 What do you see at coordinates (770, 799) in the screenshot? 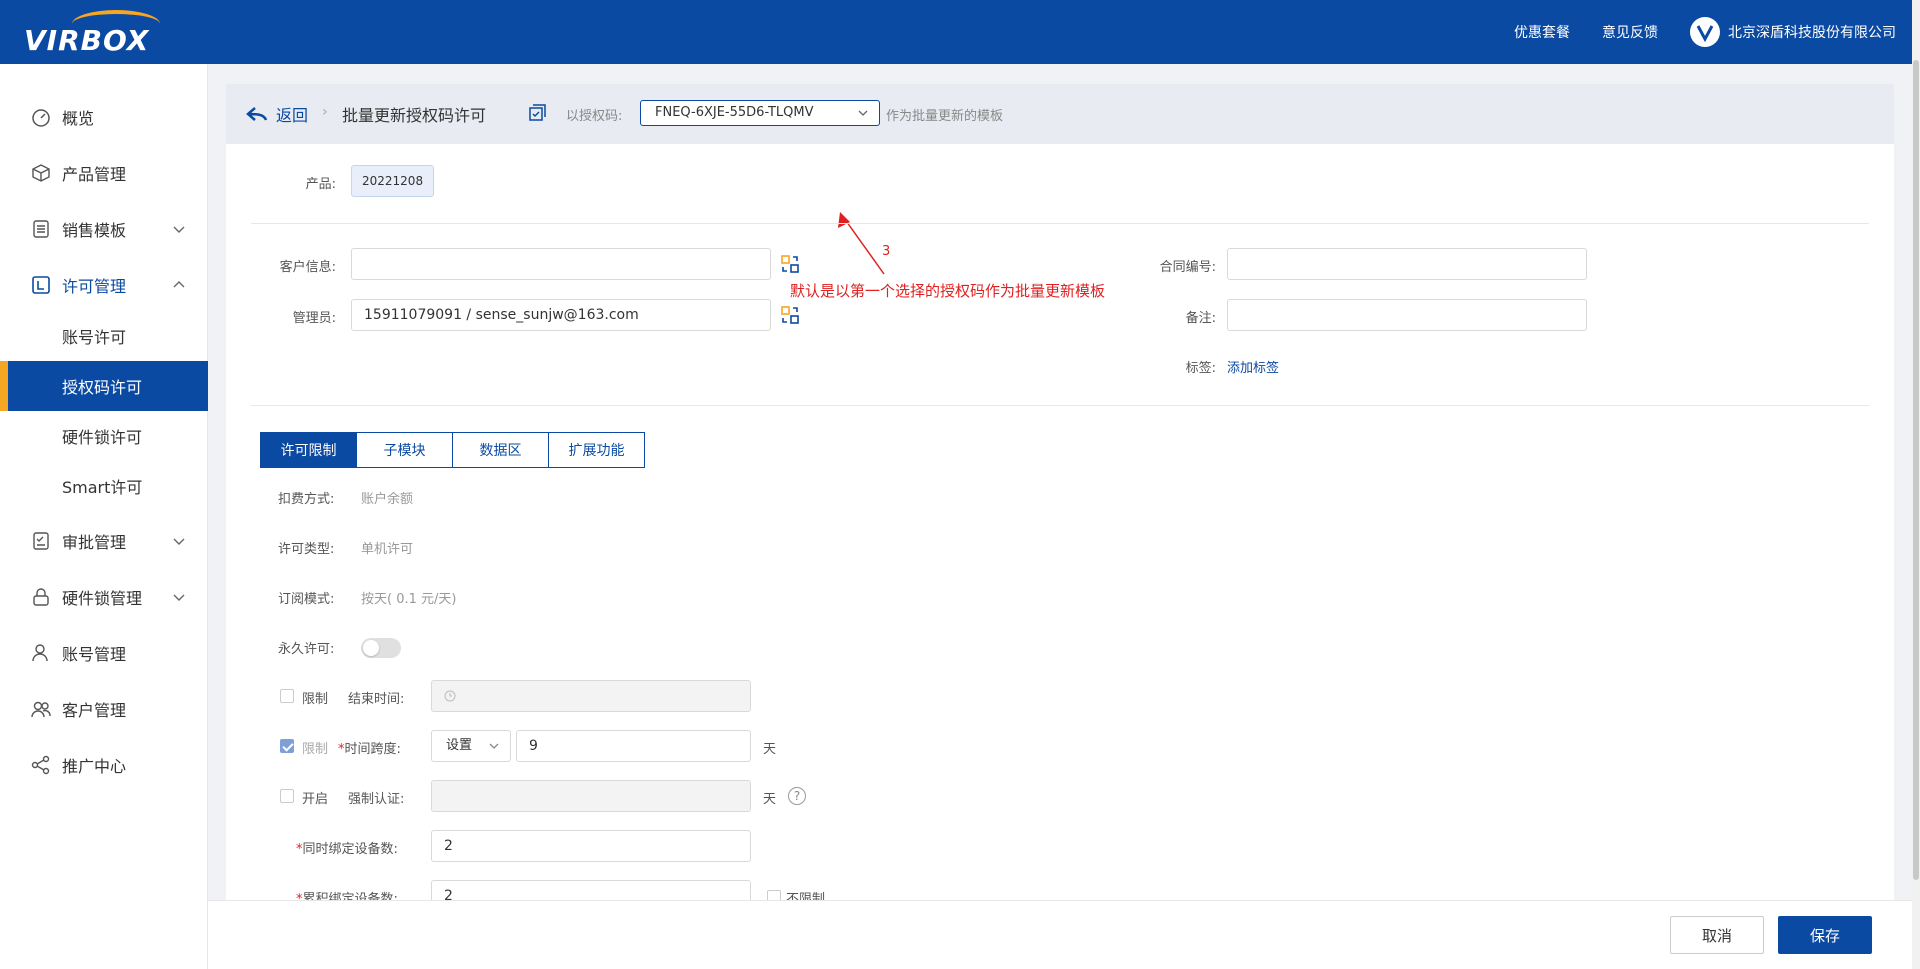
I see `force-auth-unit: 天` at bounding box center [770, 799].